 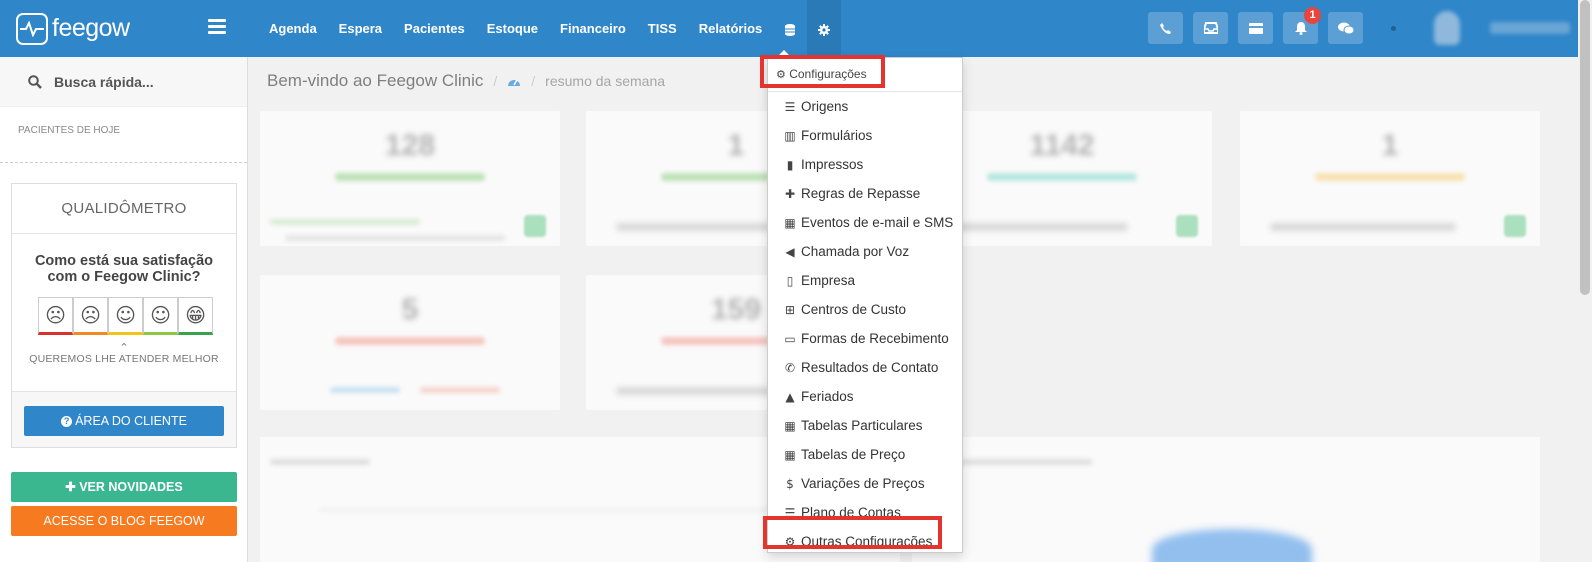 I want to click on menu-item-label: Chamada por Voz, so click(x=855, y=251).